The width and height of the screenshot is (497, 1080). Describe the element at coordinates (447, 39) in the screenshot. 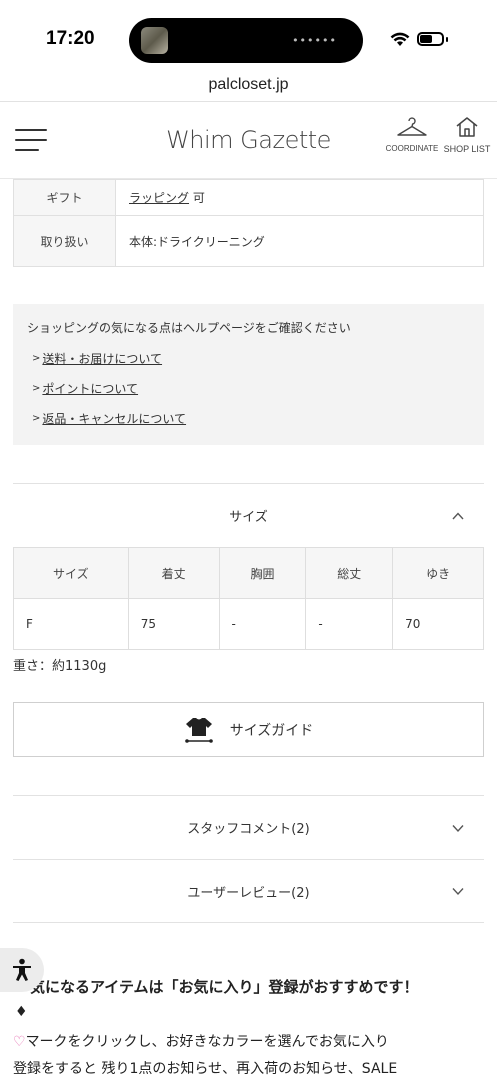

I see `battery-tip` at that location.